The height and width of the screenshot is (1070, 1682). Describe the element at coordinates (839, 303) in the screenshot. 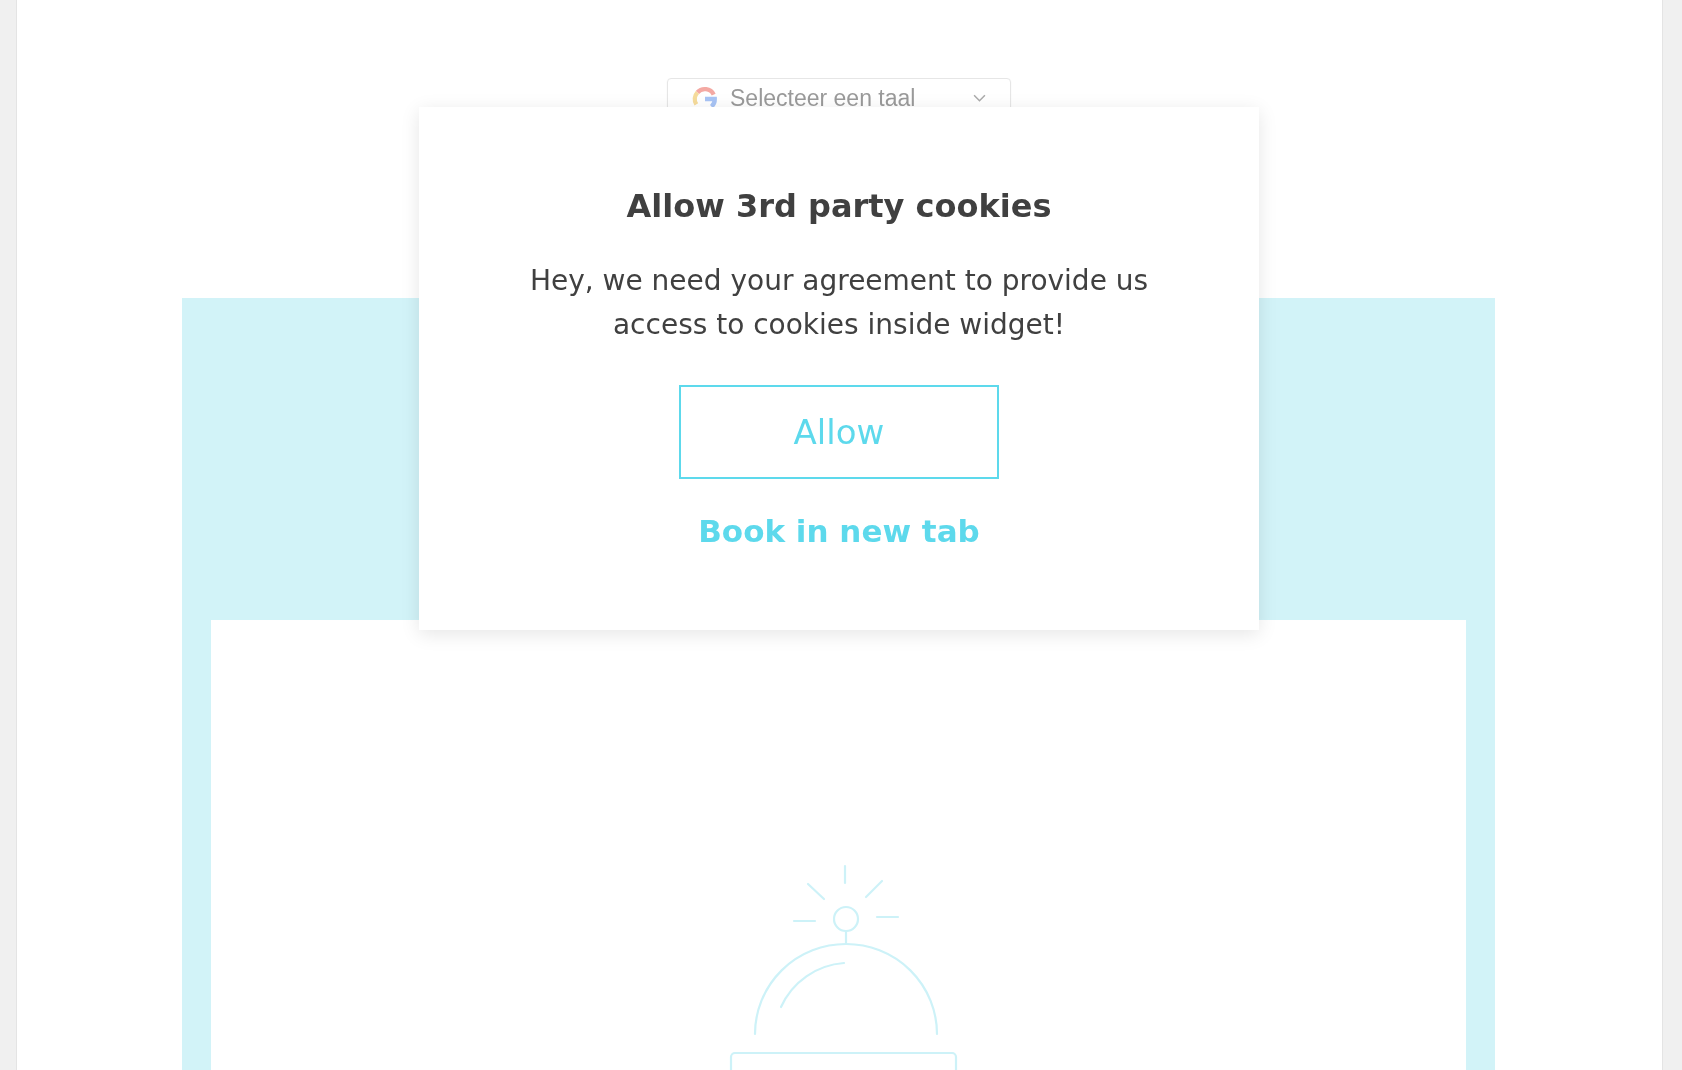

I see `dialog-message: Hey, we need your agreement to provide us access to cookies inside widget!` at that location.